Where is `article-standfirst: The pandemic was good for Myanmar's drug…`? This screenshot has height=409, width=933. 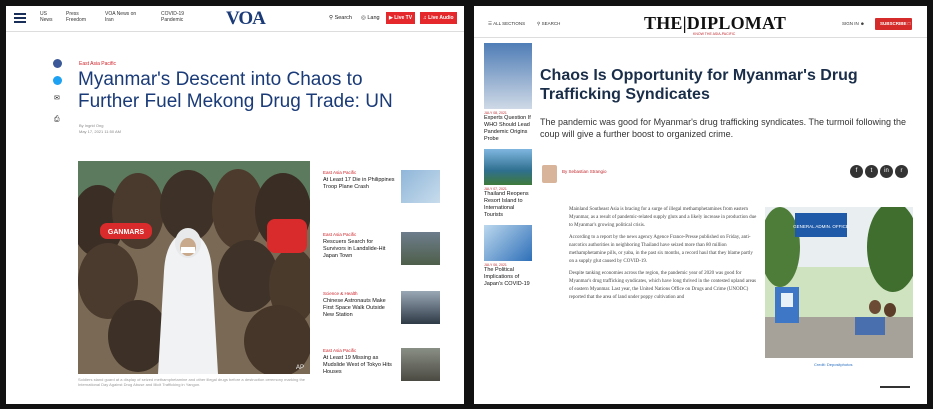 article-standfirst: The pandemic was good for Myanmar's drug… is located at coordinates (723, 128).